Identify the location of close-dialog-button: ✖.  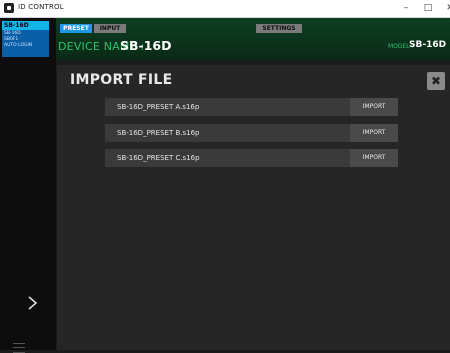
(436, 81).